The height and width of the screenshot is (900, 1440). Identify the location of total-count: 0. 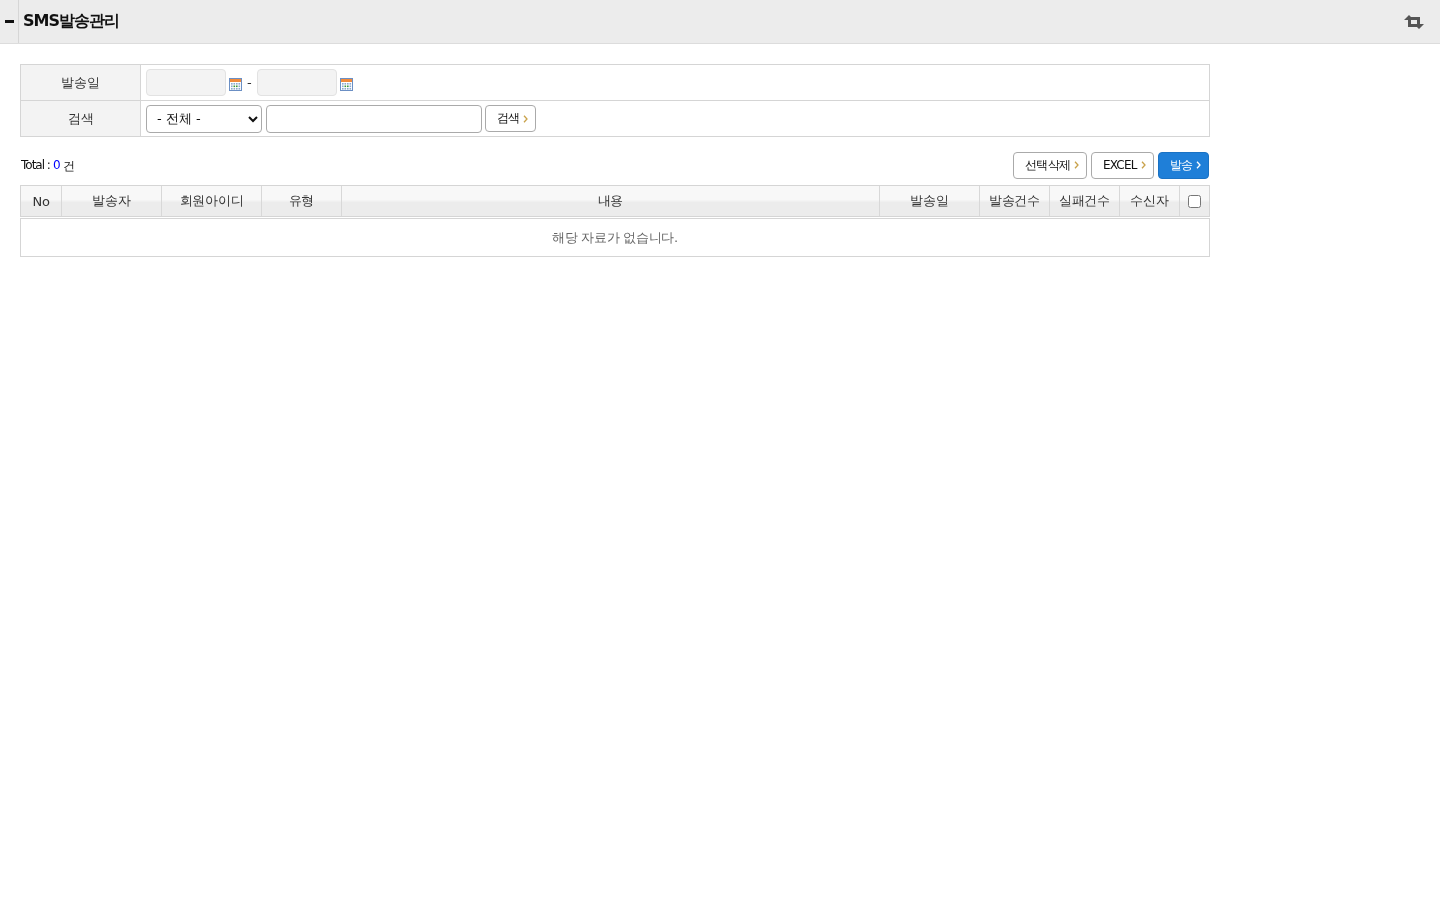
(56, 165).